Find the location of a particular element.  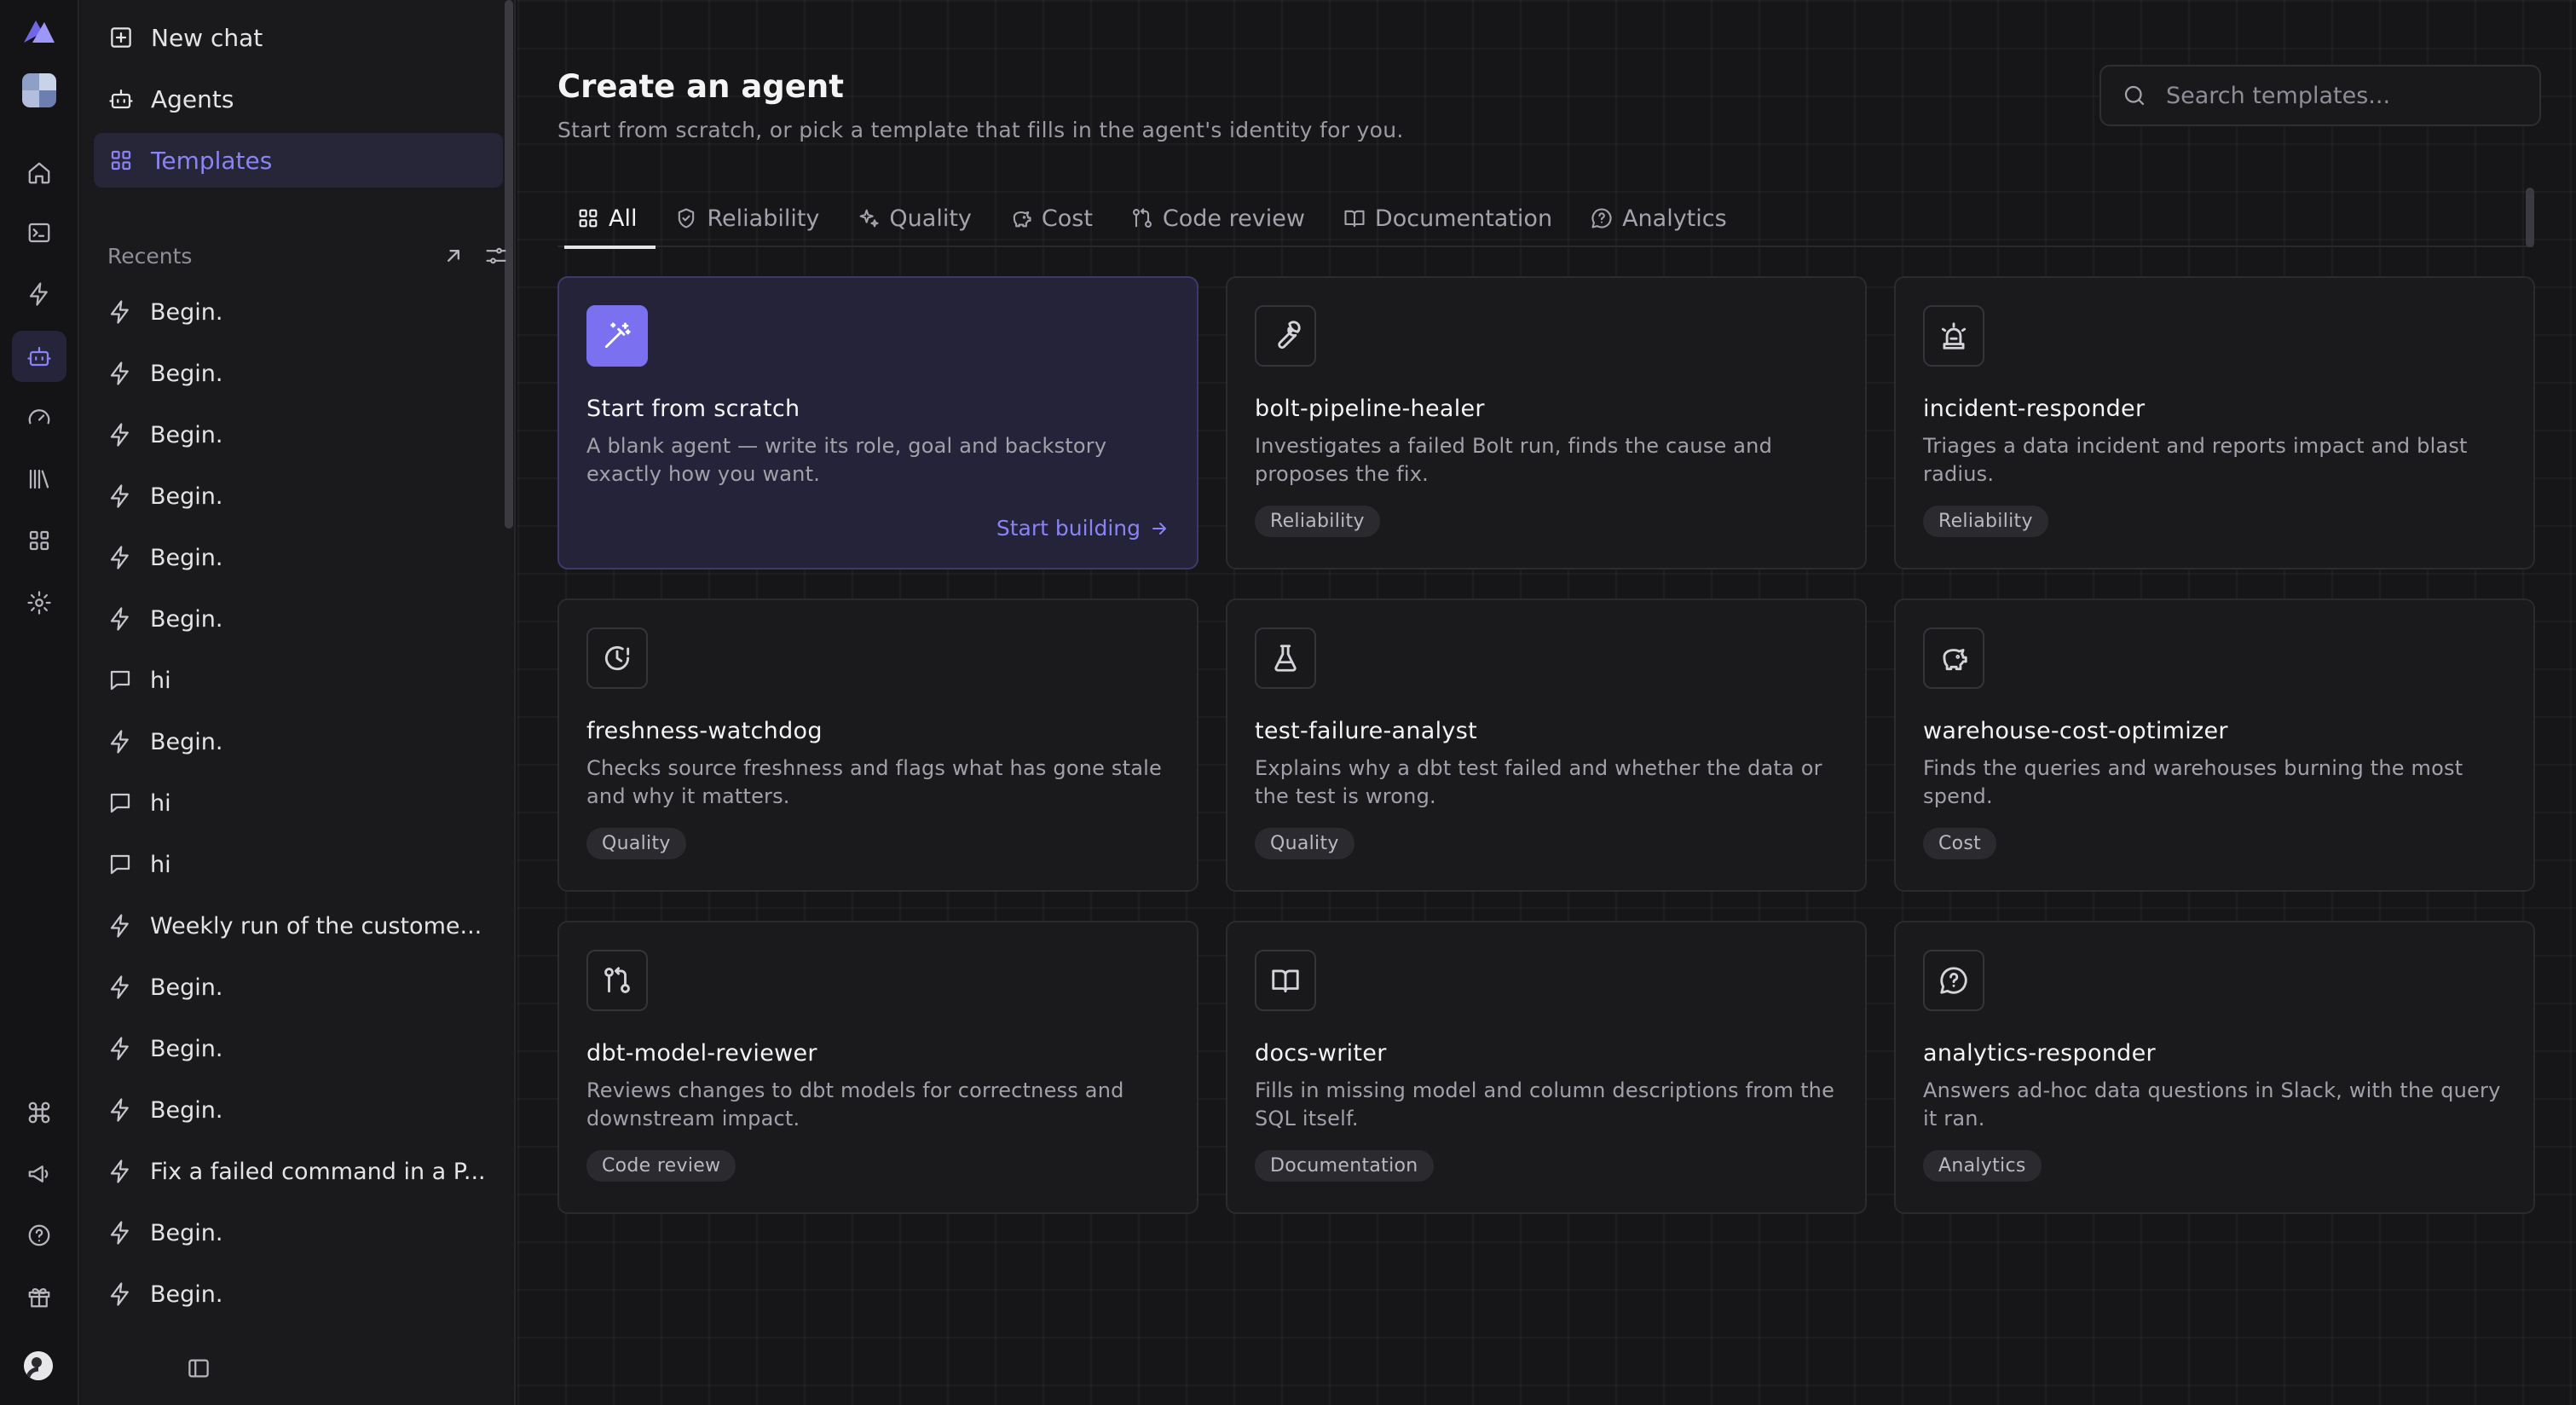

square-plus-icon is located at coordinates (121, 37).